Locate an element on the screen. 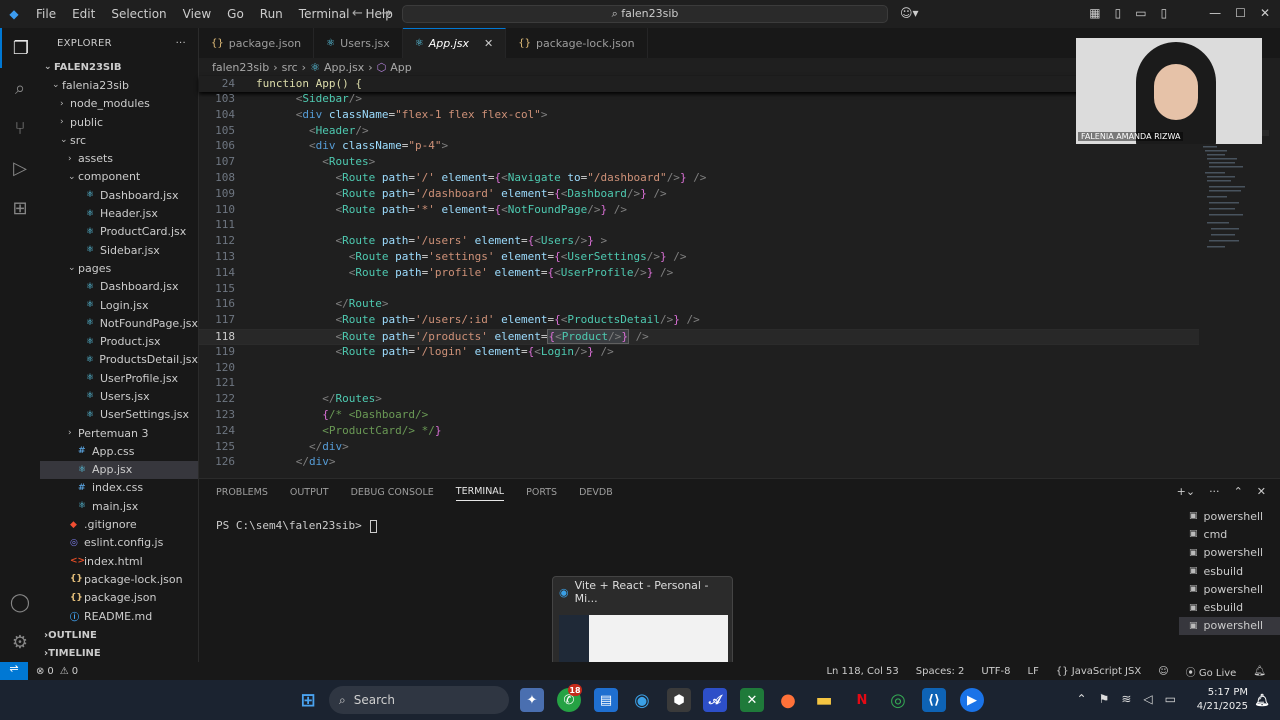 The height and width of the screenshot is (720, 1280). tree-file: # index.css is located at coordinates (119, 488).